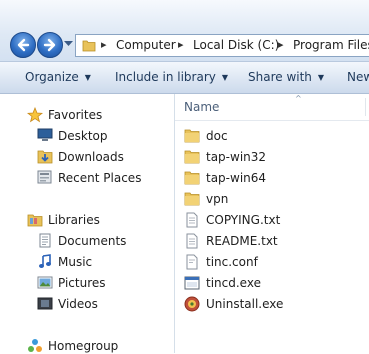 The image size is (369, 354). Describe the element at coordinates (52, 77) in the screenshot. I see `organize-label: Organize` at that location.